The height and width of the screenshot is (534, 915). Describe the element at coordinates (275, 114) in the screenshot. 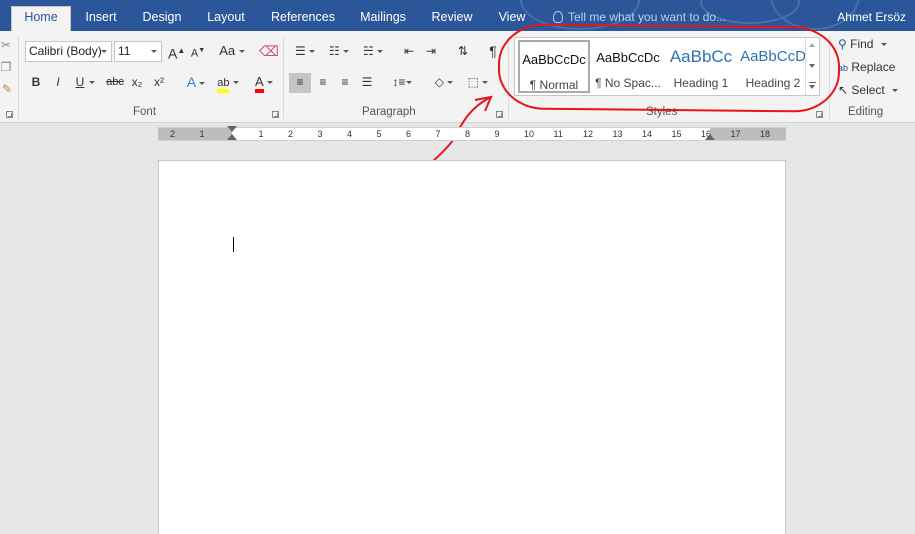

I see `font-dialog-launcher` at that location.